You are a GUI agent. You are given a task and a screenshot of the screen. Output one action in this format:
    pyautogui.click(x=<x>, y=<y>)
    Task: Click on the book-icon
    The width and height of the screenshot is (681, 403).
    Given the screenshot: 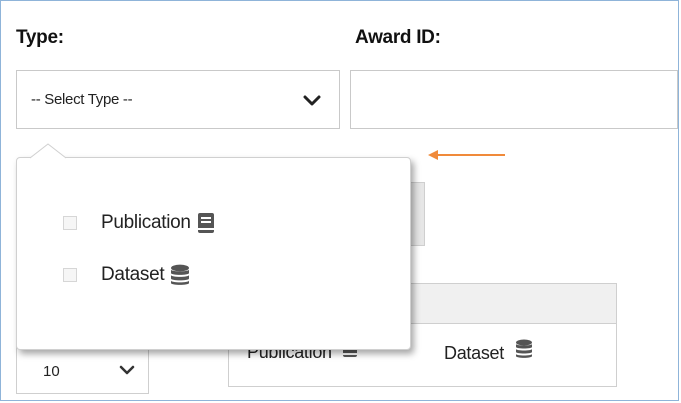 What is the action you would take?
    pyautogui.click(x=205, y=223)
    